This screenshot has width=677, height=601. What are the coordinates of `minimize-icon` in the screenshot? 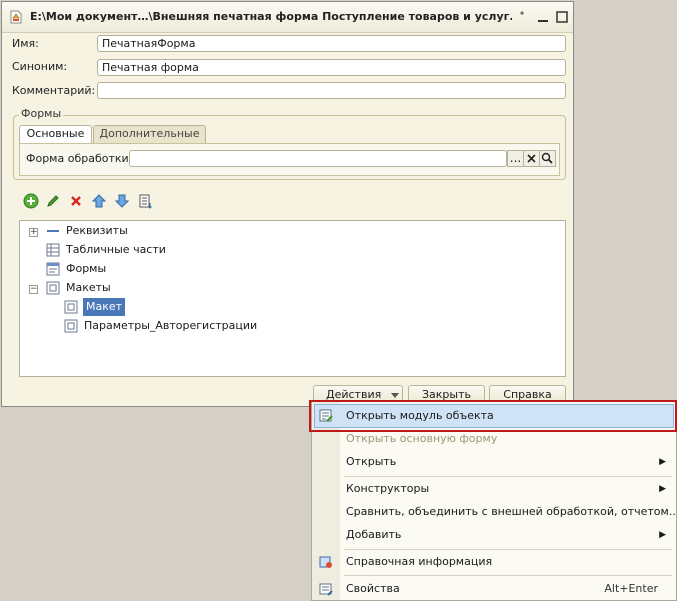 It's located at (543, 17).